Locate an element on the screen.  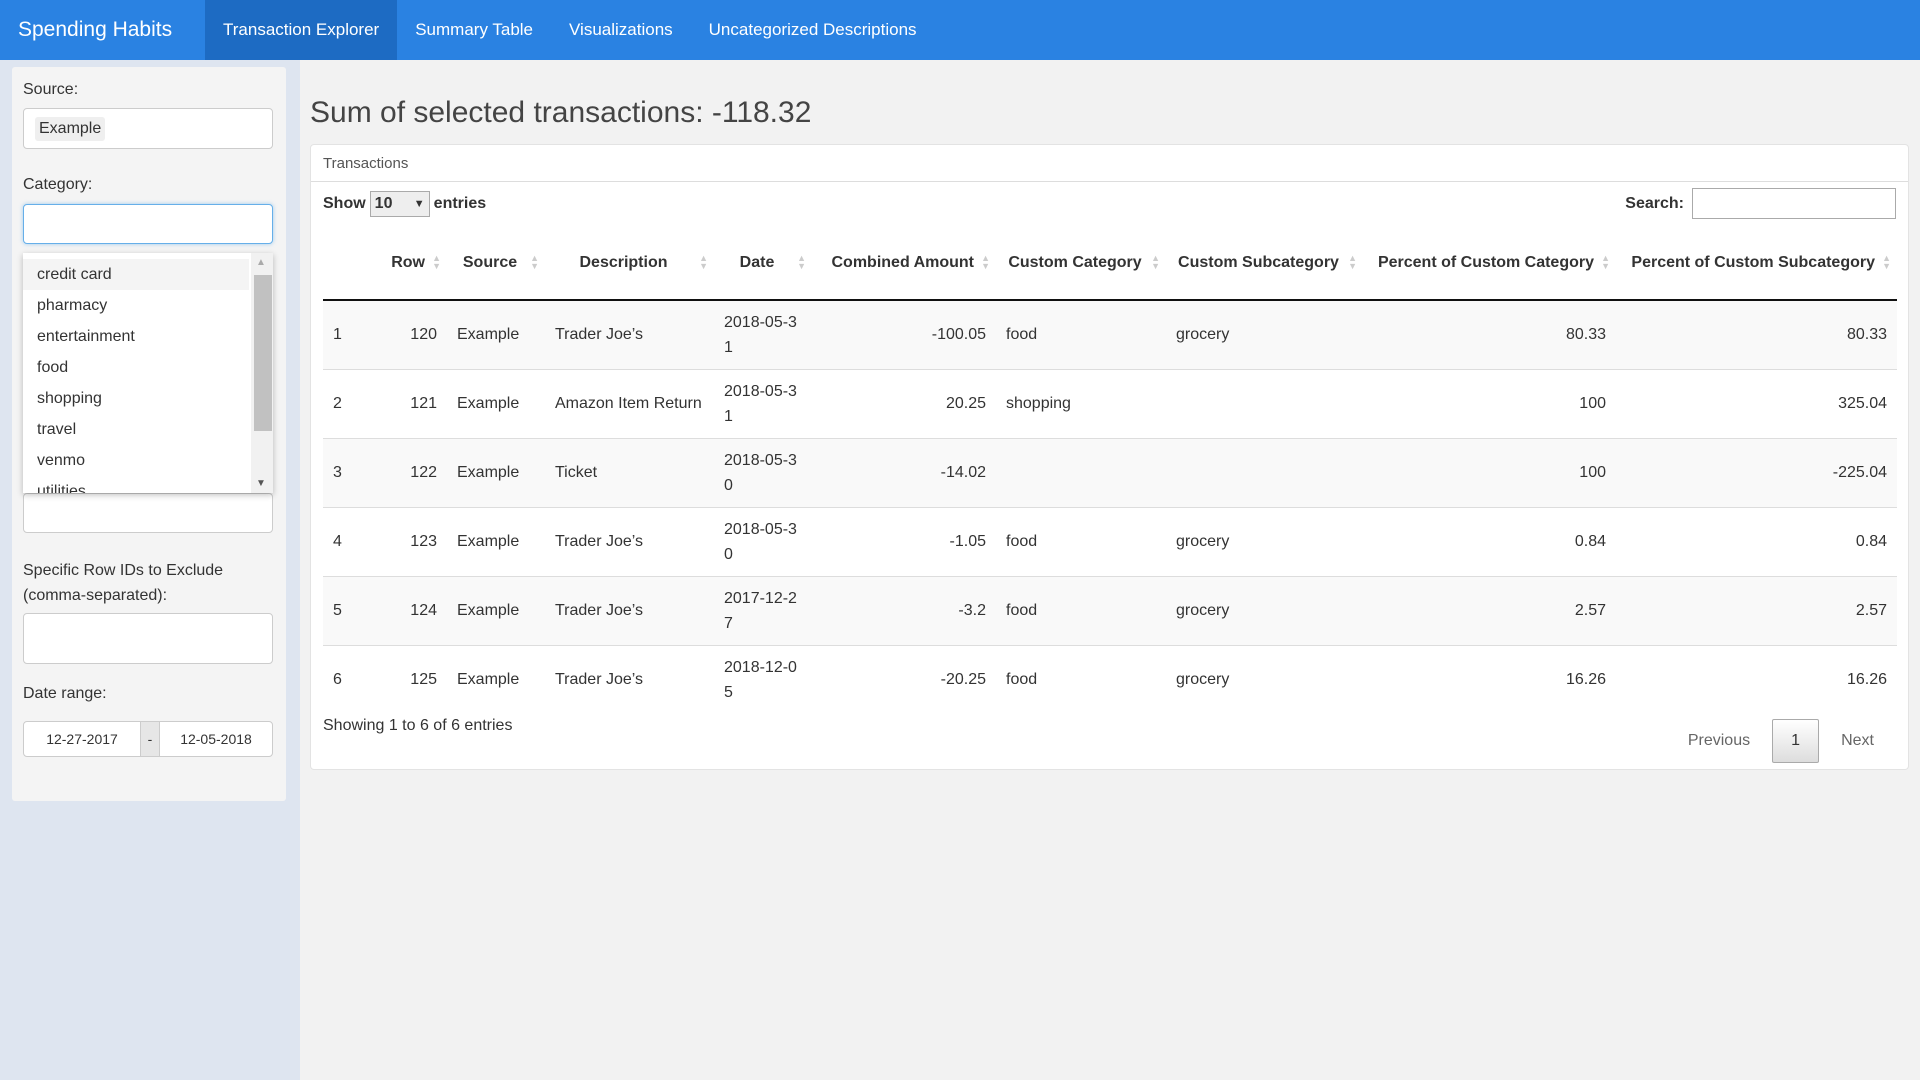
date-range: 12-27-2017 - 12-05-2018 is located at coordinates (148, 739).